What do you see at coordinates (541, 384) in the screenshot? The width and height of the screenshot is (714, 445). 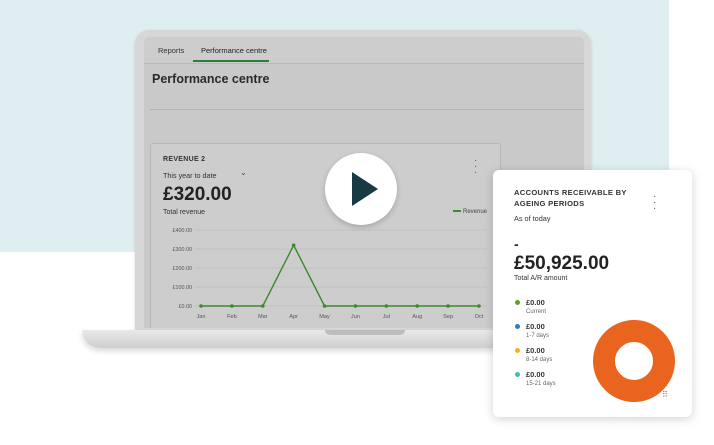 I see `ar-item-period: 15-21 days` at bounding box center [541, 384].